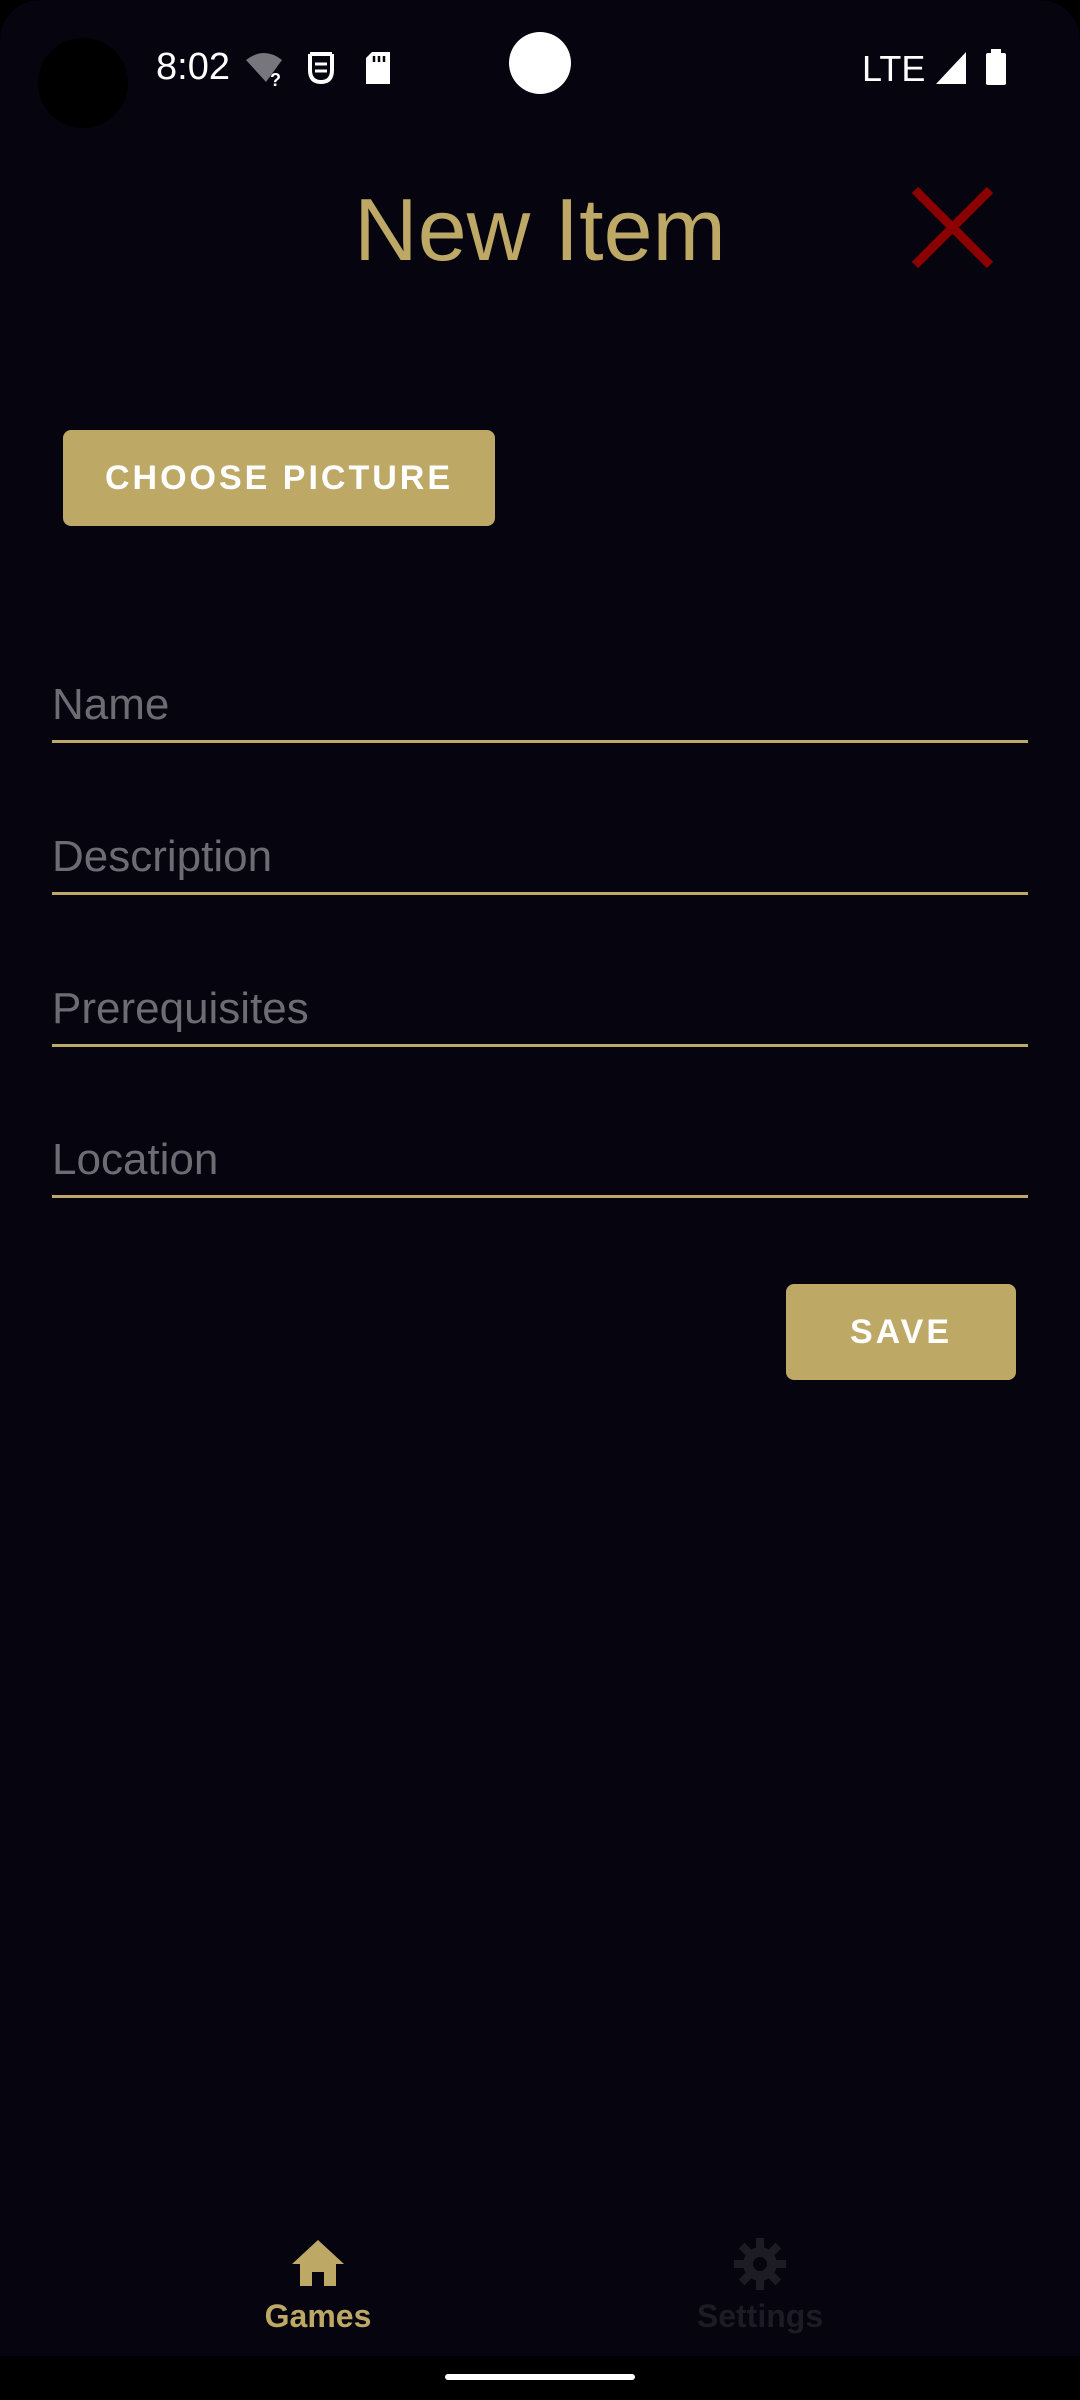  Describe the element at coordinates (83, 83) in the screenshot. I see `status-indicator-dot` at that location.